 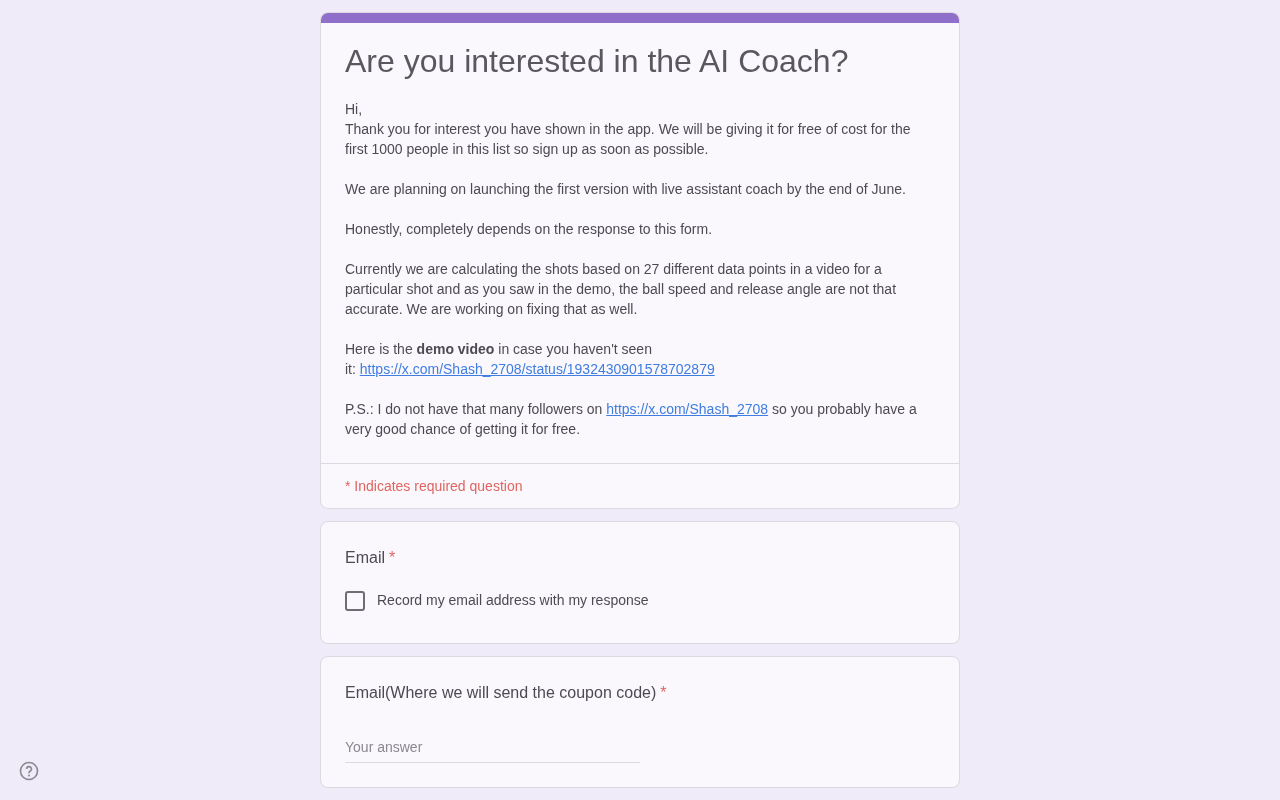 What do you see at coordinates (530, 359) in the screenshot?
I see `description-paragraph: Here is the demo video in case you haven't seen it: https://x.com/Shash_2708/status/1932430901578702879` at bounding box center [530, 359].